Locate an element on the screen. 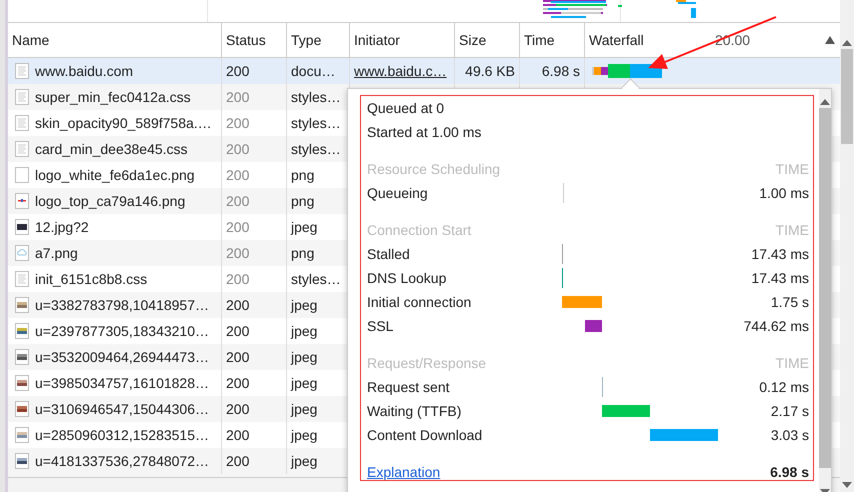 The image size is (854, 492). timing-label: Queueing is located at coordinates (398, 193).